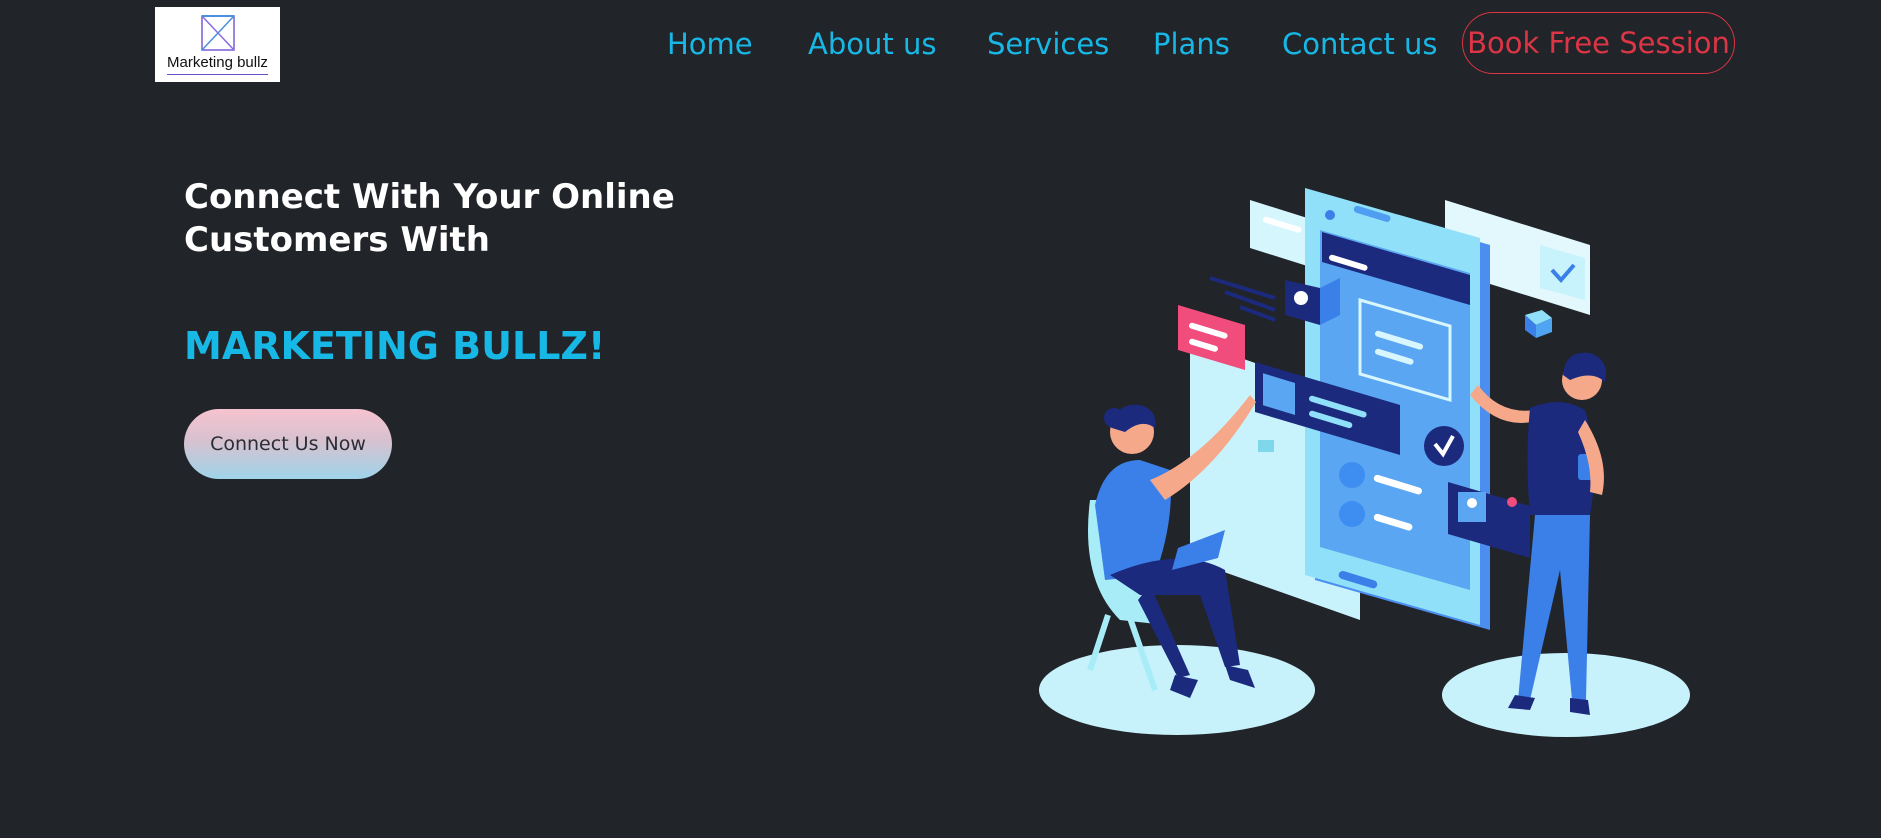 This screenshot has height=838, width=1881. What do you see at coordinates (1598, 43) in the screenshot?
I see `book-free-session-button: Book Free Session` at bounding box center [1598, 43].